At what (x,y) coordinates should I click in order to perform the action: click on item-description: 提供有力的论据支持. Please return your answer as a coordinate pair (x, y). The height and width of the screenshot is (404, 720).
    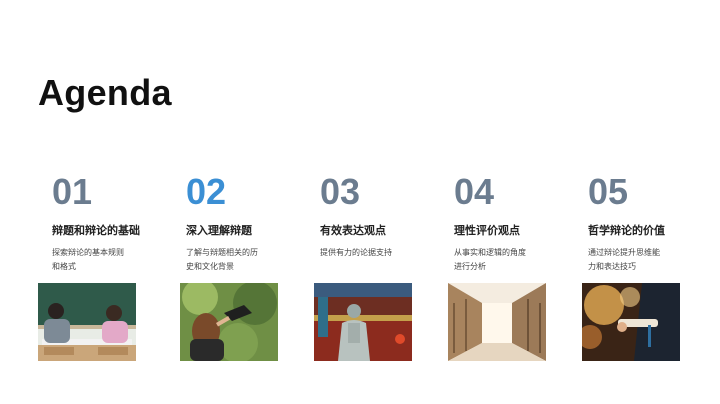
    Looking at the image, I should click on (356, 252).